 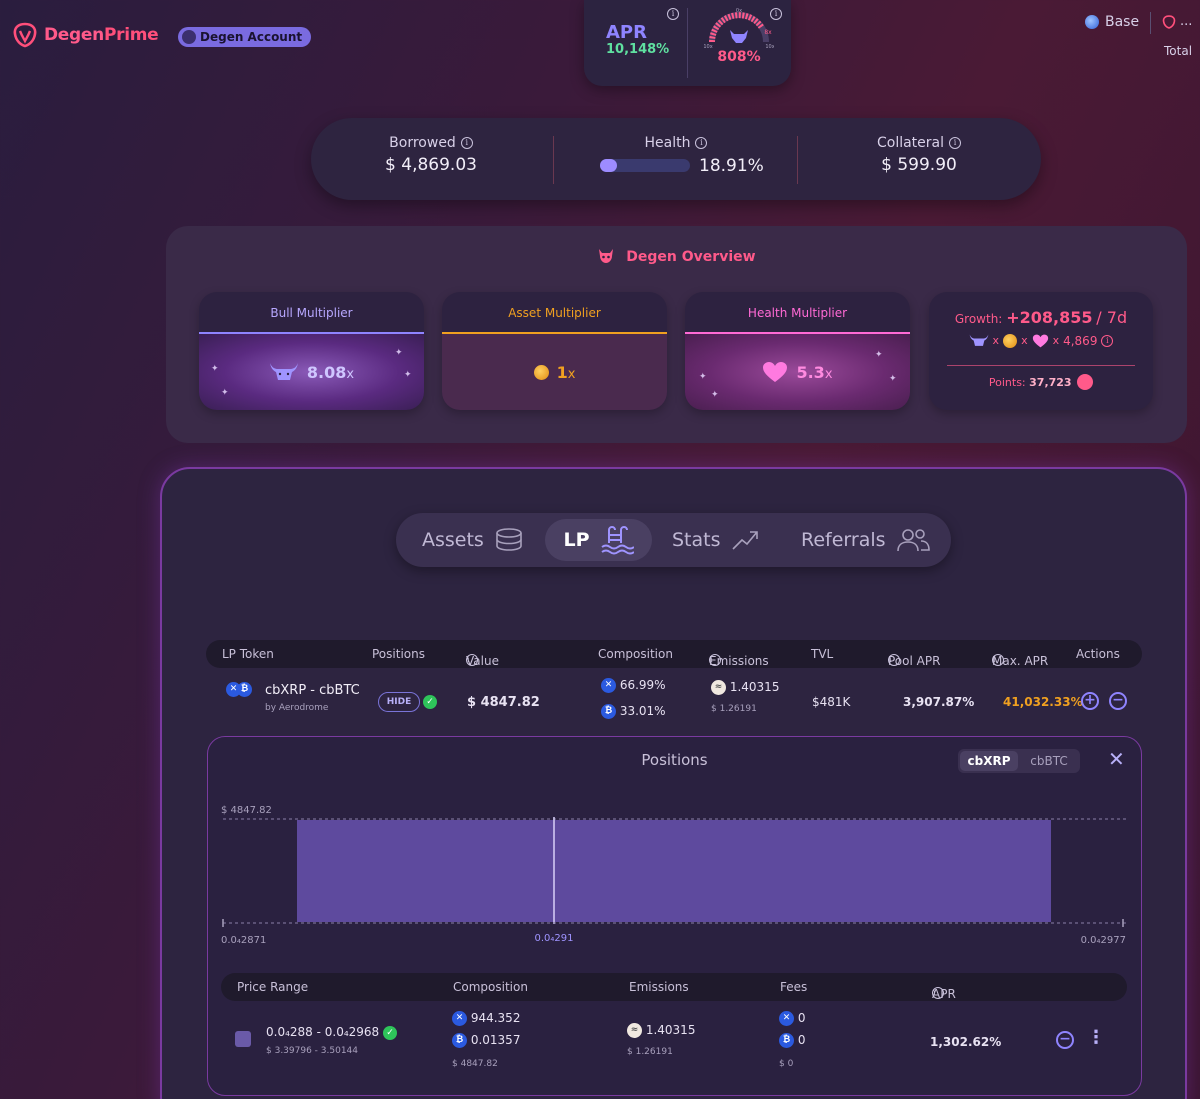 I want to click on more-options-icon: ⋮, so click(x=1096, y=1037).